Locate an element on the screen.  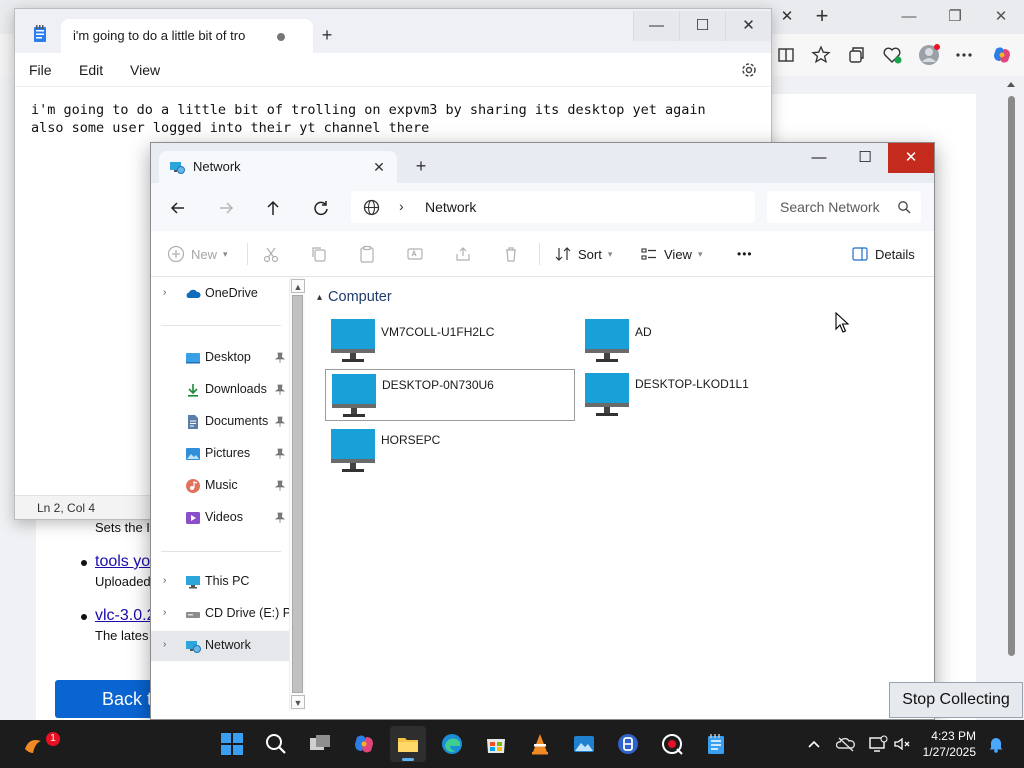
nav-item-downloads: Downloads is located at coordinates (220, 390).